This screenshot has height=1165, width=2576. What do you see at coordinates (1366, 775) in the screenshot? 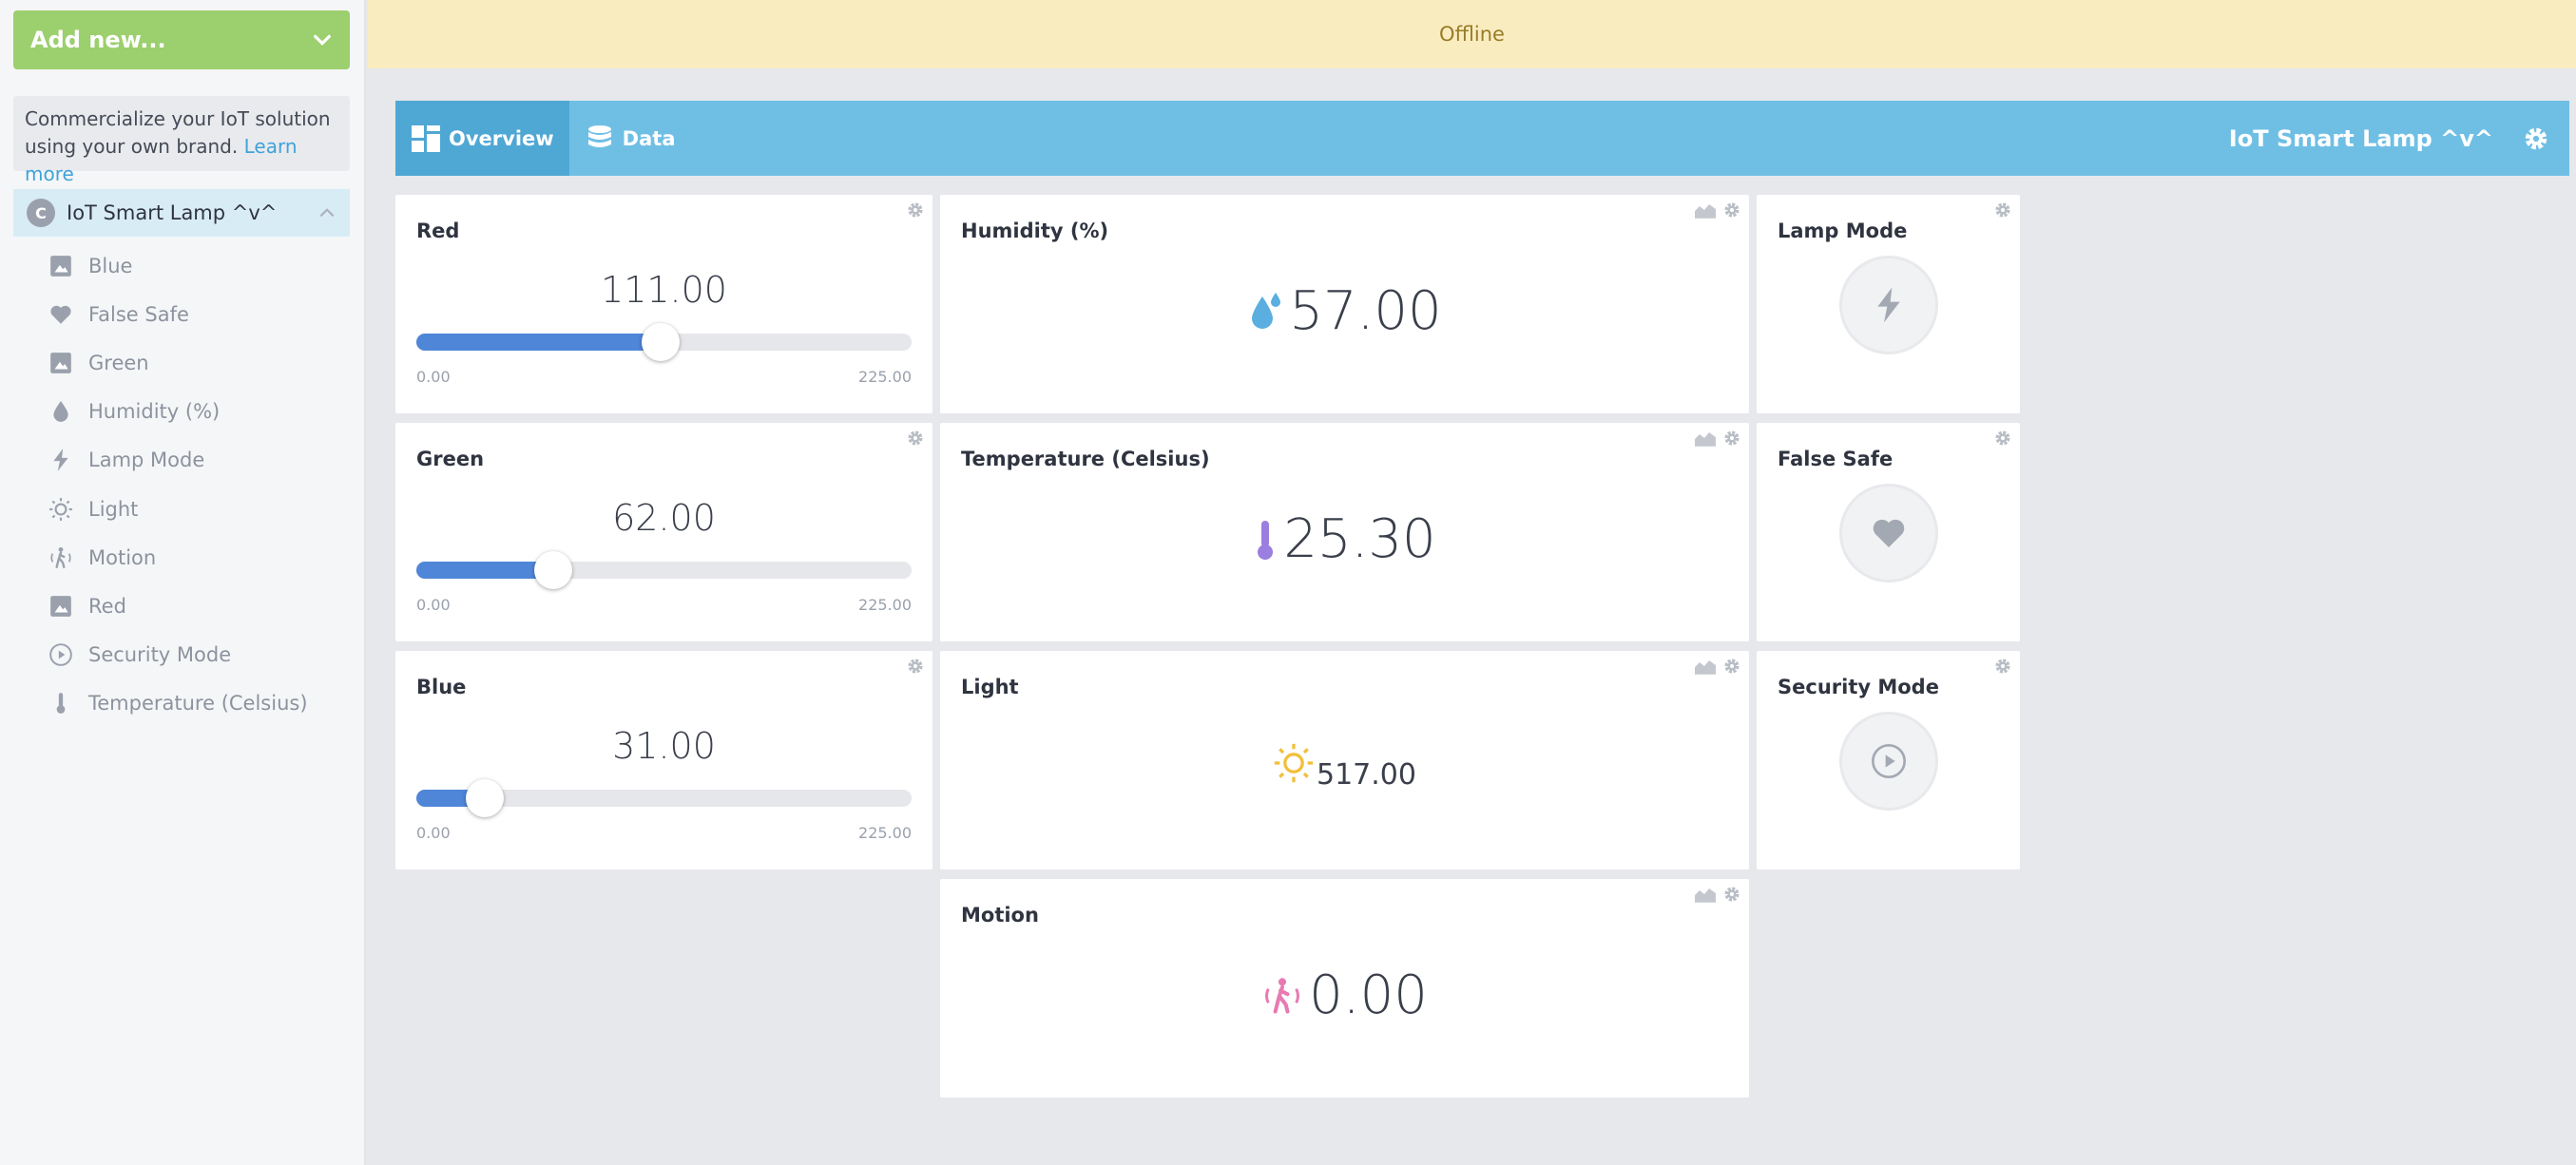
I see `light-value: 517.00` at bounding box center [1366, 775].